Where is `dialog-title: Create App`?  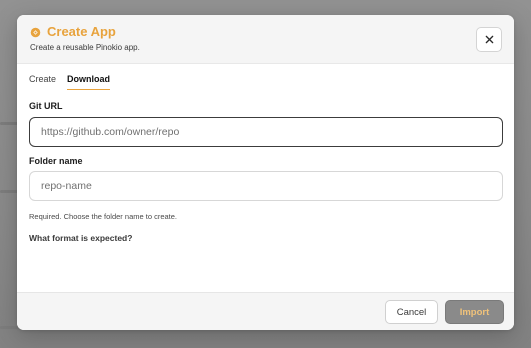
dialog-title: Create App is located at coordinates (81, 31).